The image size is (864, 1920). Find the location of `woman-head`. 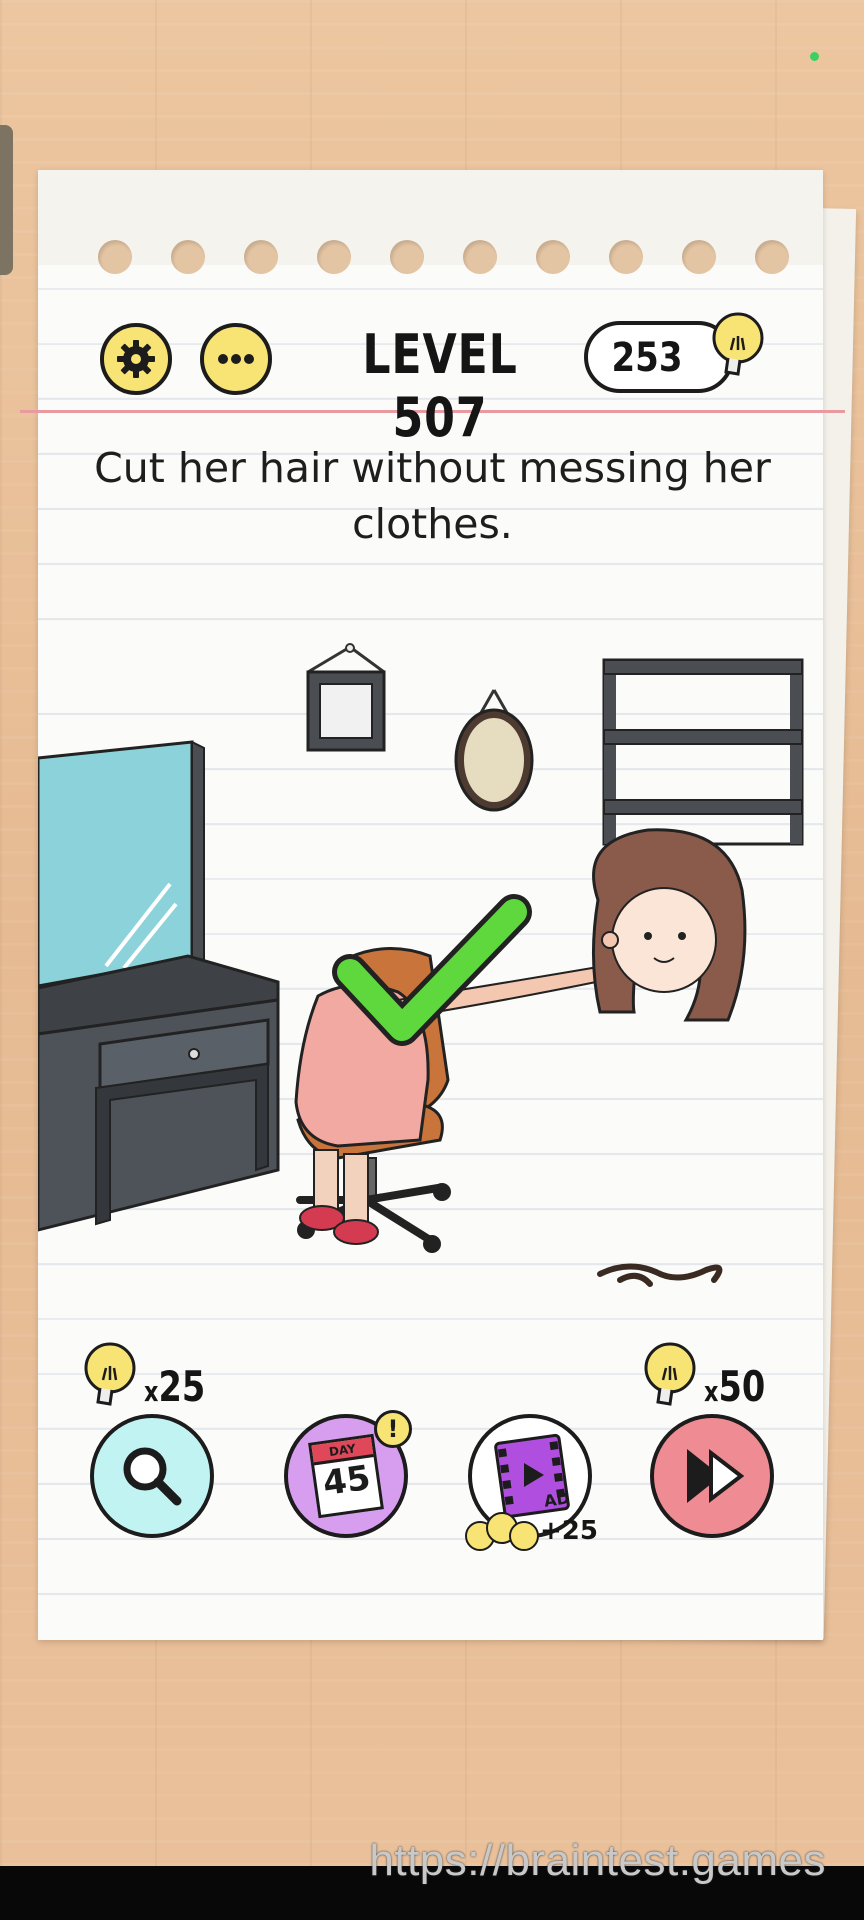

woman-head is located at coordinates (669, 925).